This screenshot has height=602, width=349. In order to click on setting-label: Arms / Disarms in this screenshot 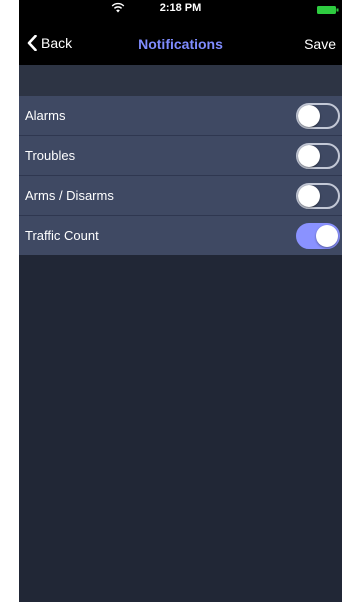, I will do `click(69, 195)`.